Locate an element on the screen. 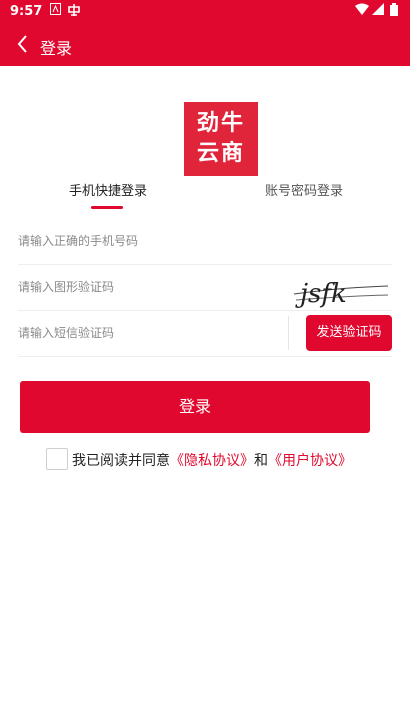 Image resolution: width=410 pixels, height=728 pixels. agreement-checkbox is located at coordinates (57, 459).